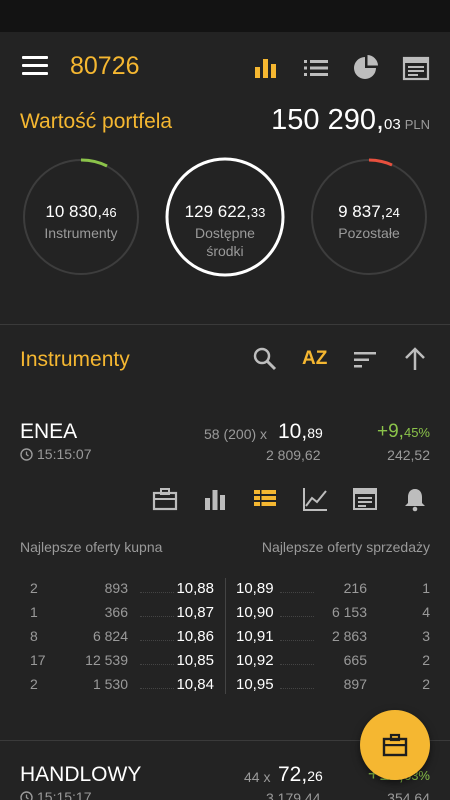 The width and height of the screenshot is (450, 800). I want to click on orderbook-cell-sp: 10,89, so click(255, 588).